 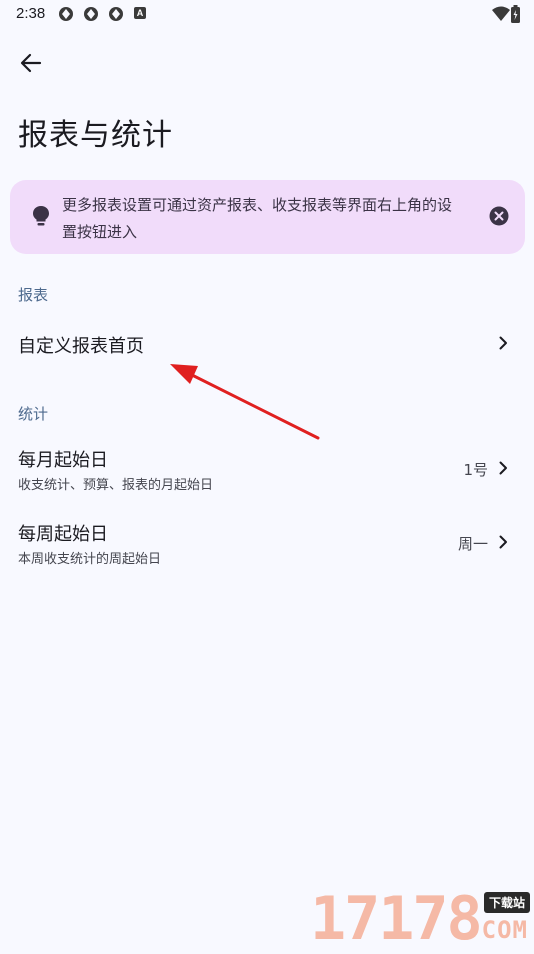 I want to click on watermark-logo: 17178 下载站 COM, so click(x=419, y=919).